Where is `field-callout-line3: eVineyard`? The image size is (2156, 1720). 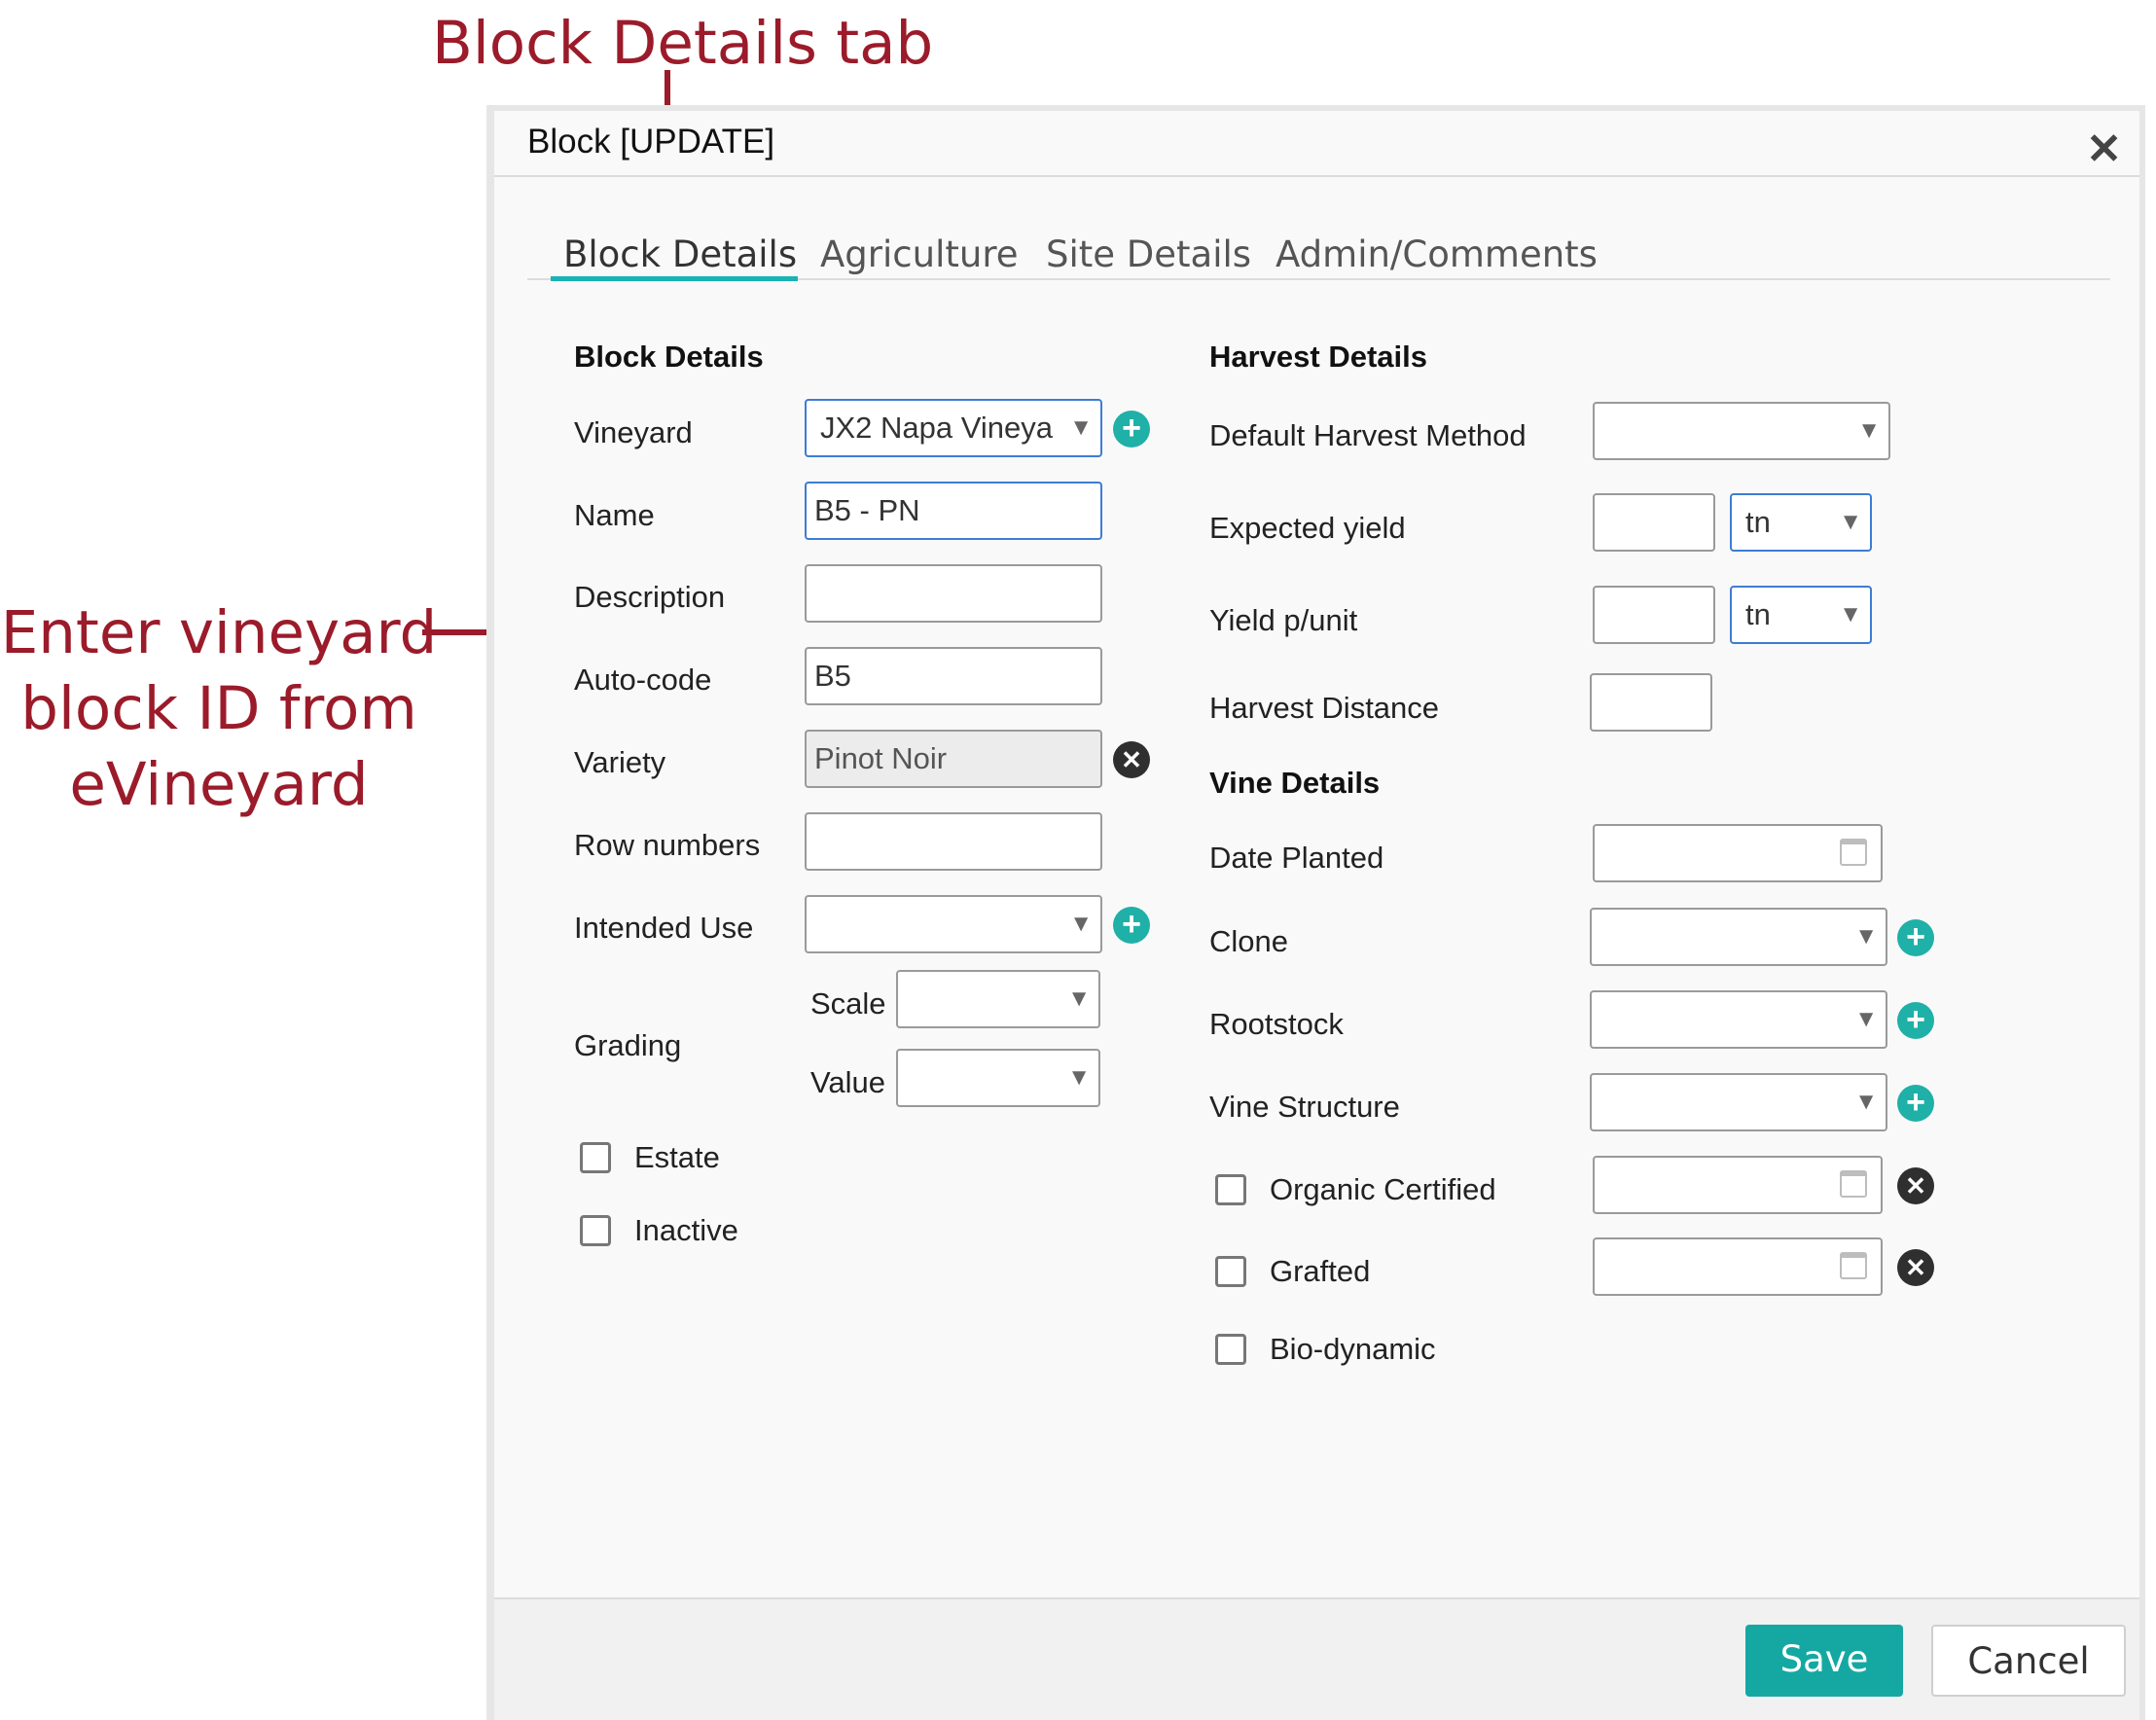
field-callout-line3: eVineyard is located at coordinates (219, 784).